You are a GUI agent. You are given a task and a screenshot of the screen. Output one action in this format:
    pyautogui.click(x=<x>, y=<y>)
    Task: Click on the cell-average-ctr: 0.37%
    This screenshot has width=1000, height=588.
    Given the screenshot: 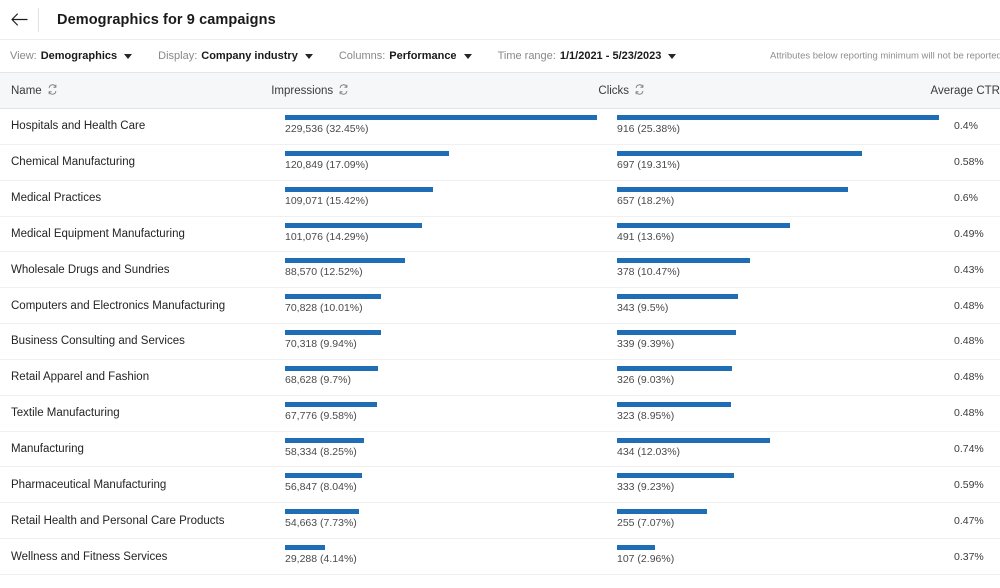 What is the action you would take?
    pyautogui.click(x=969, y=556)
    